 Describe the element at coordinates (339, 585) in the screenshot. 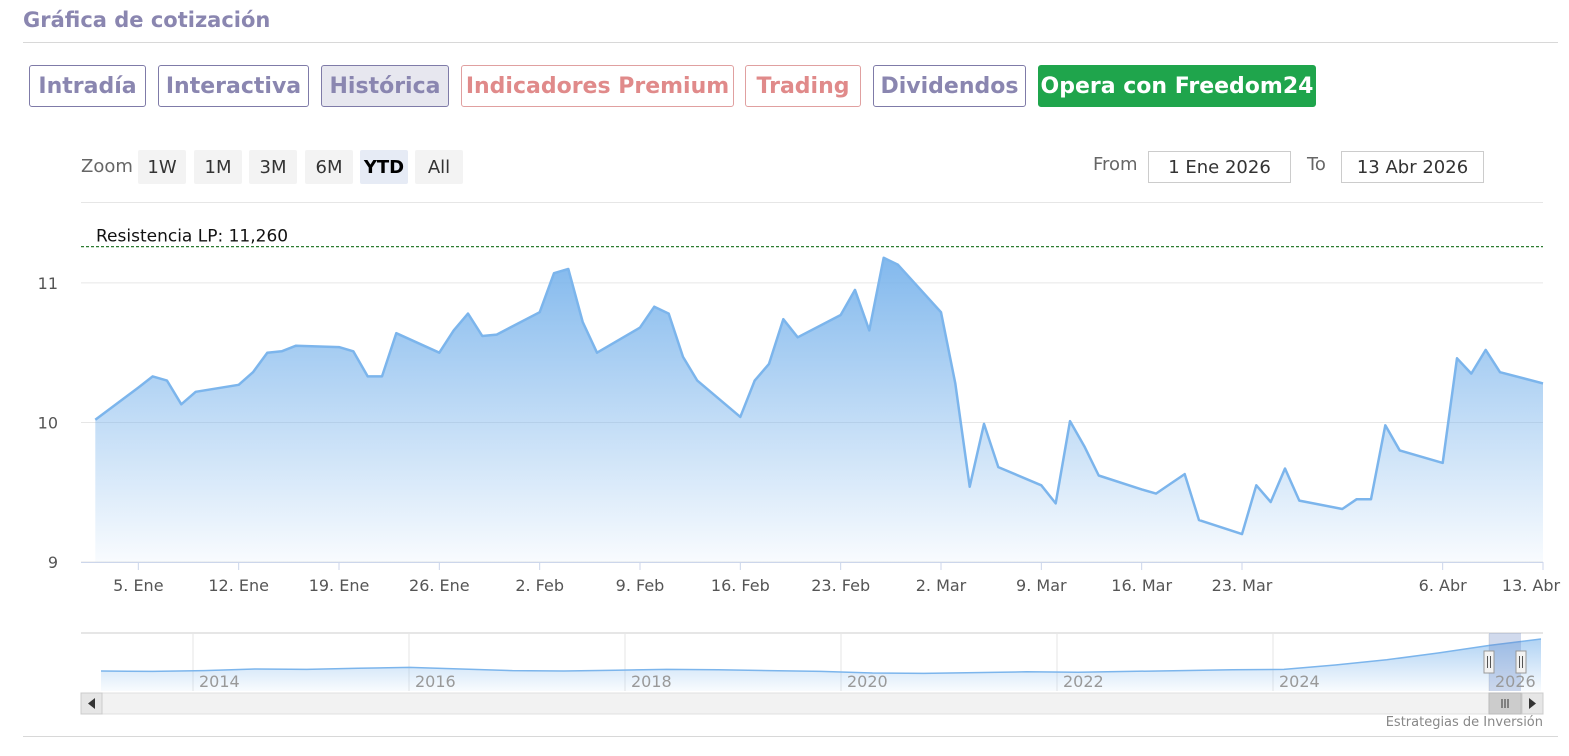

I see `x-tick-label: 19. Ene` at that location.